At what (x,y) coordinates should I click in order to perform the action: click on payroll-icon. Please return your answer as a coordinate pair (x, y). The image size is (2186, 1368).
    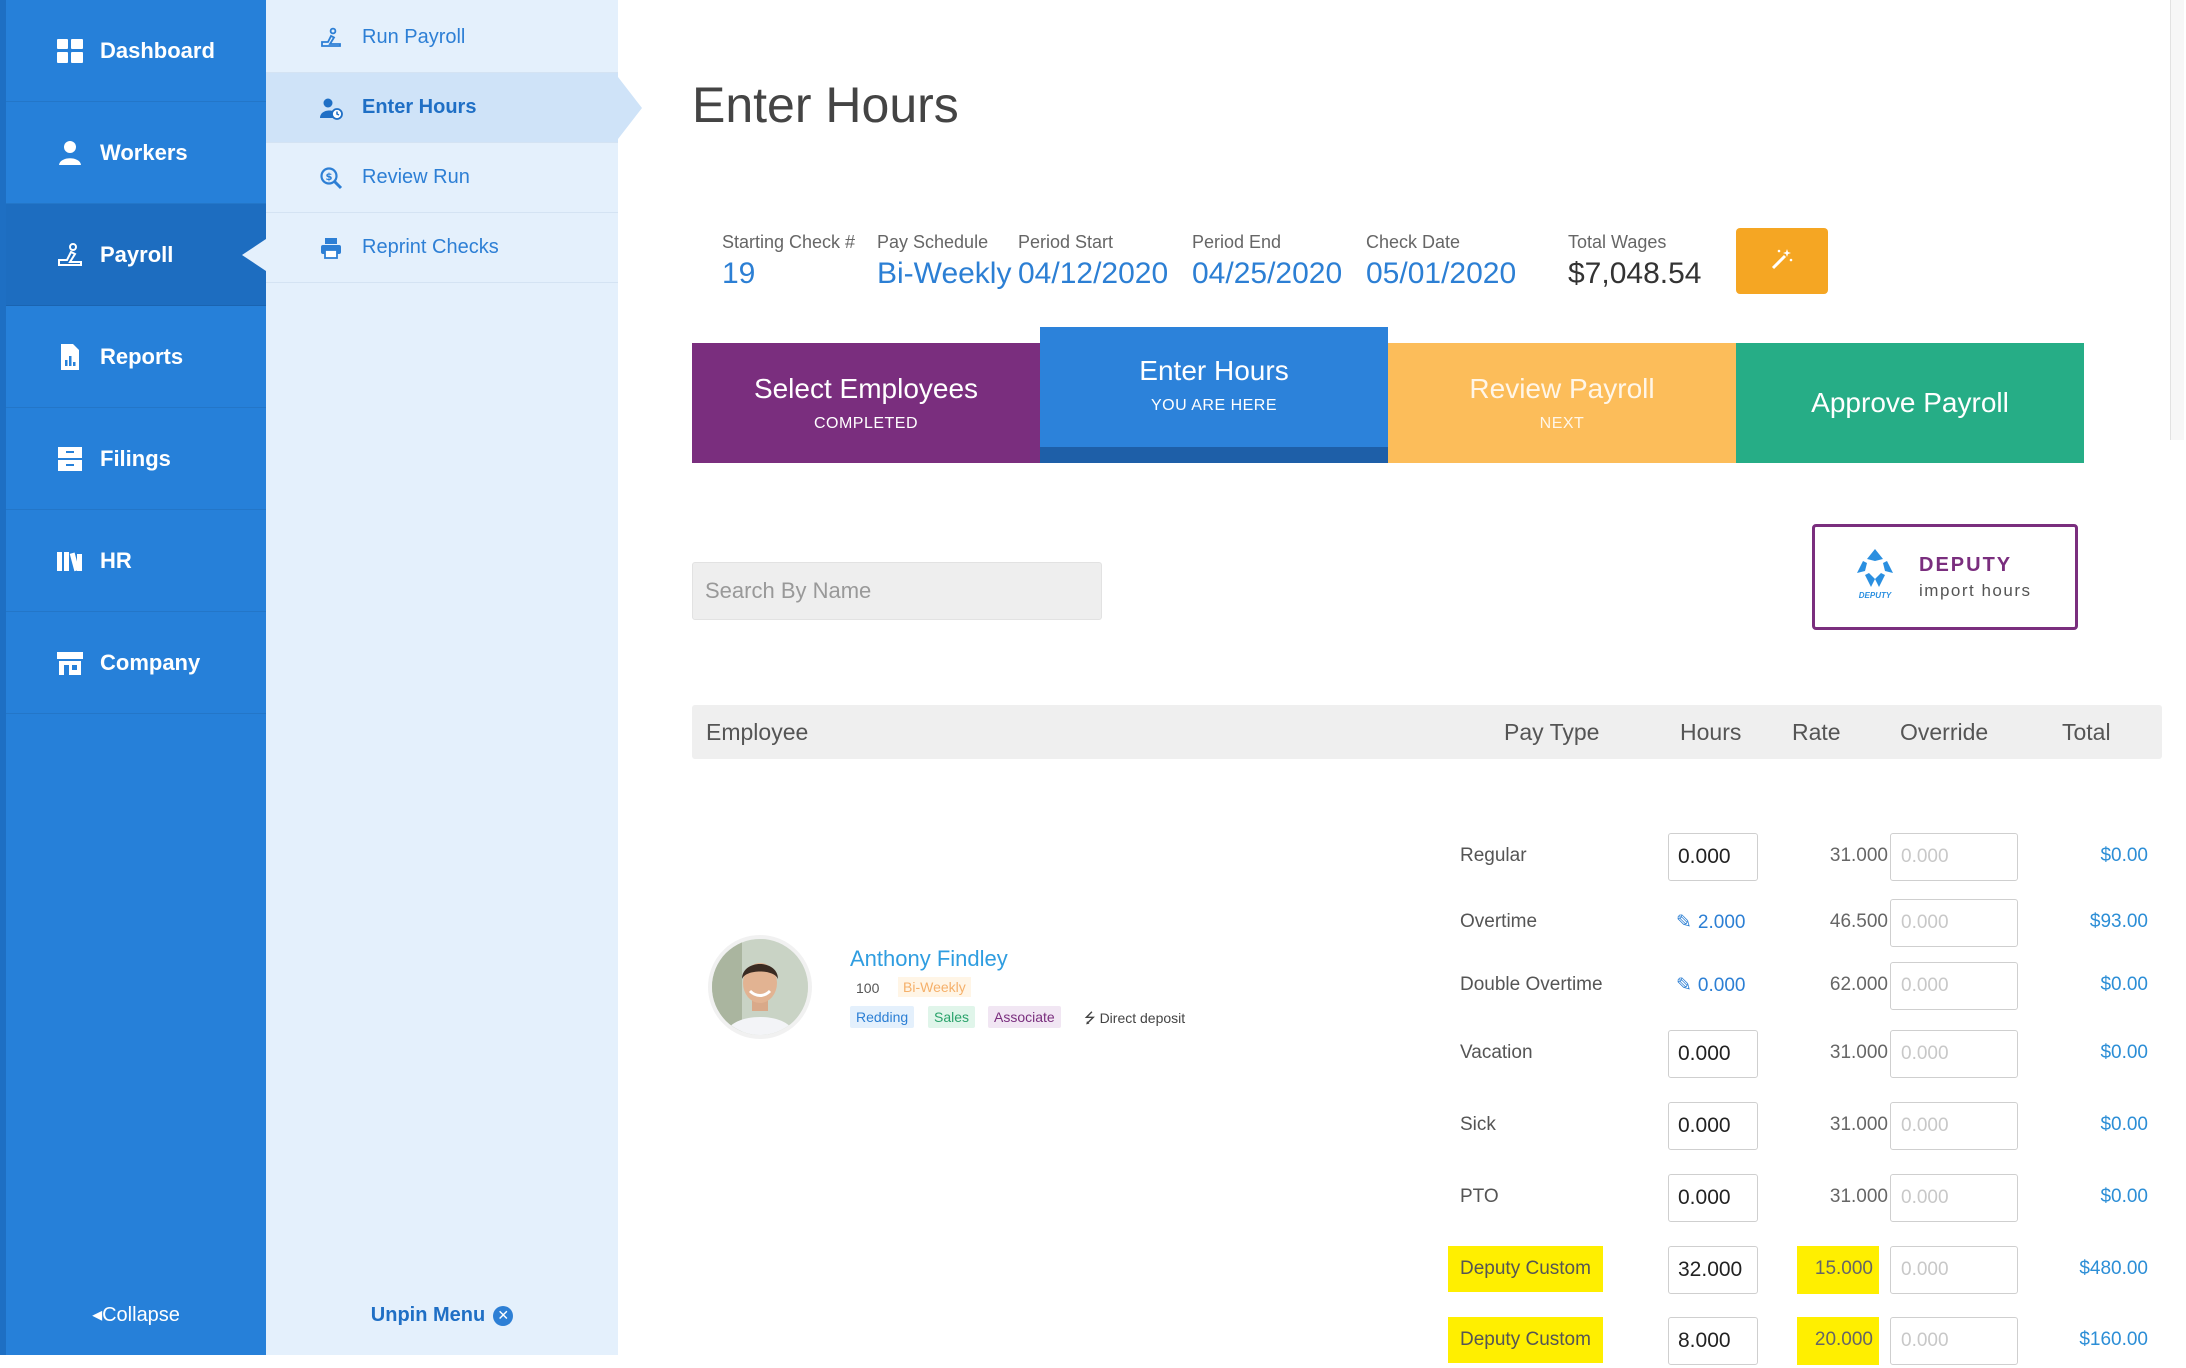
    Looking at the image, I should click on (70, 255).